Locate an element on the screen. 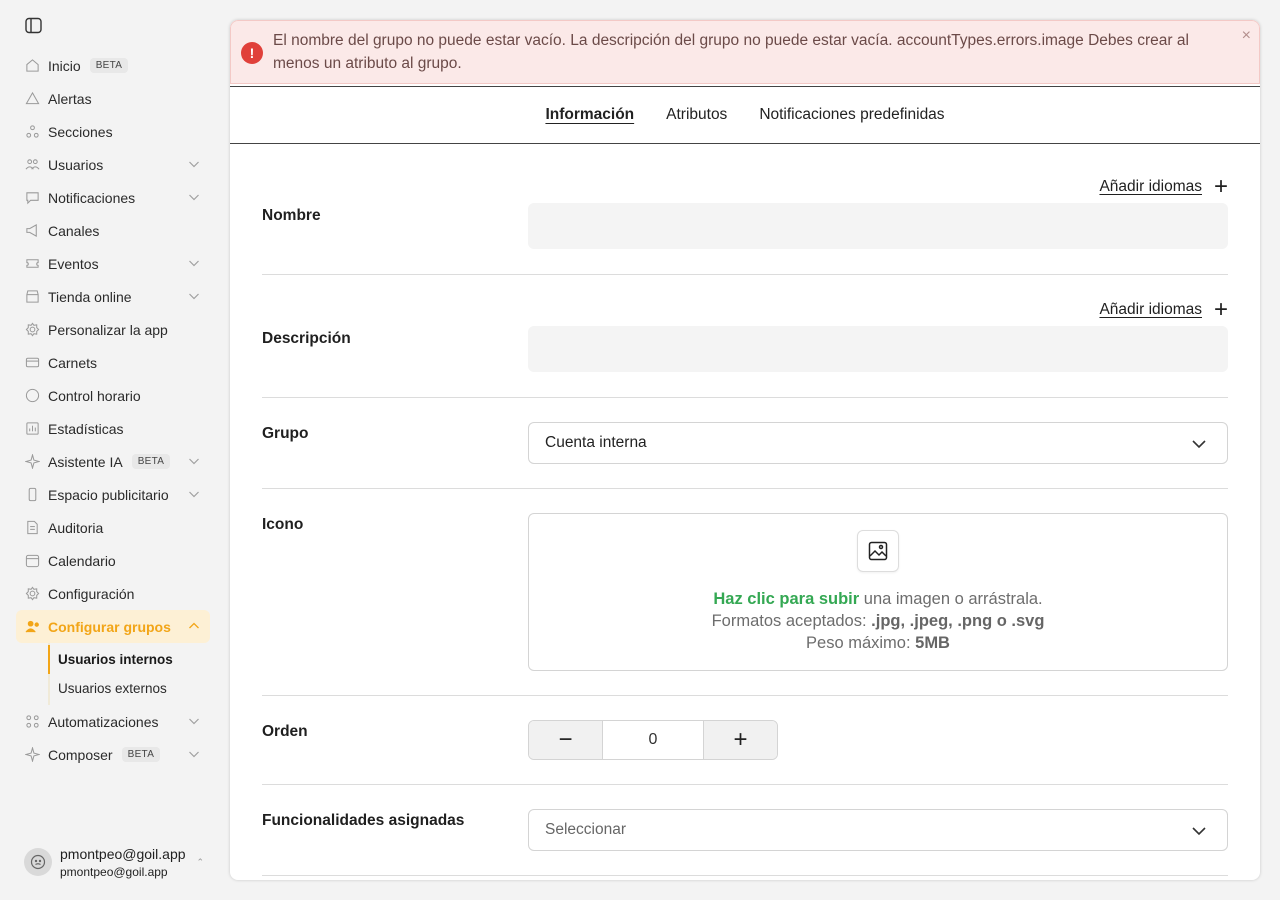 The image size is (1280, 900). sidebar-item-label: Automatizaciones is located at coordinates (103, 721).